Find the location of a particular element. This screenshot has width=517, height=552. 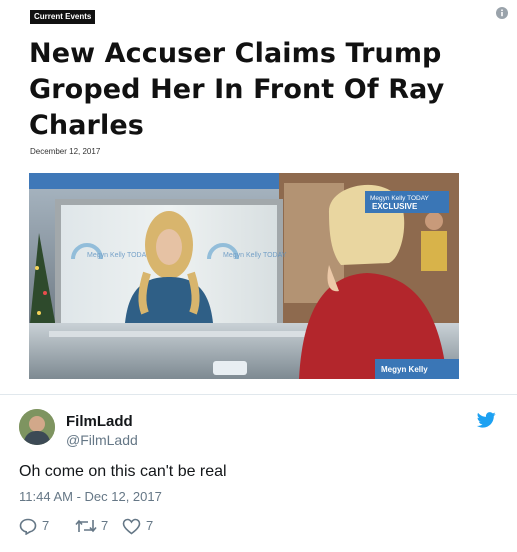

screen-logo-left: Megyn Kelly TODAY is located at coordinates (119, 255).